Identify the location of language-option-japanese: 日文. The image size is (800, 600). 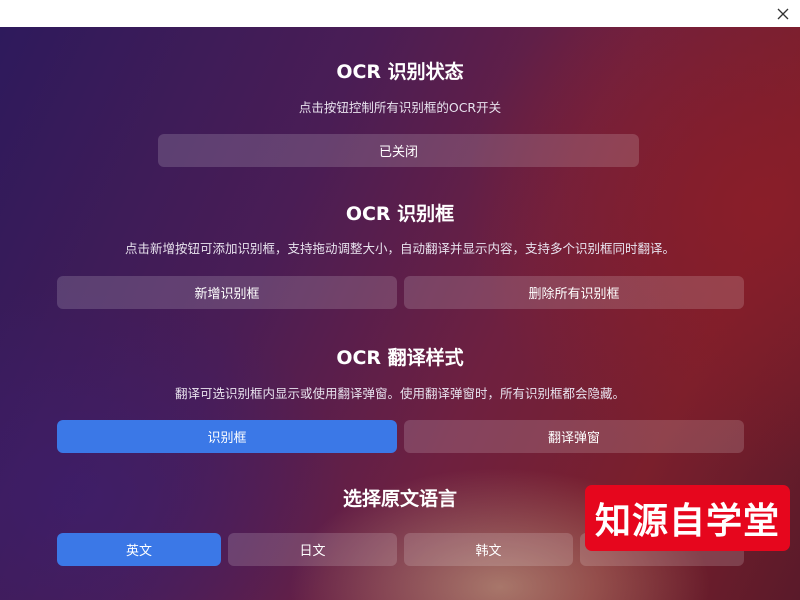
(312, 549).